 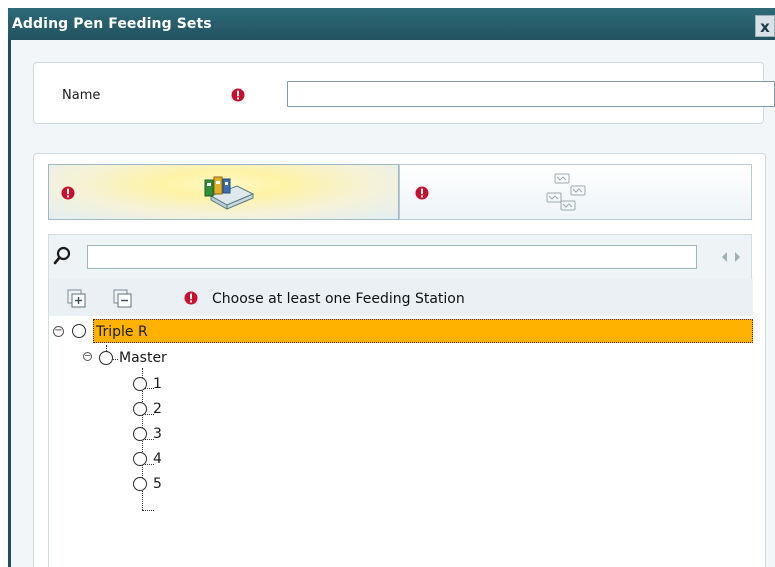 What do you see at coordinates (229, 193) in the screenshot?
I see `feeding-station-icon` at bounding box center [229, 193].